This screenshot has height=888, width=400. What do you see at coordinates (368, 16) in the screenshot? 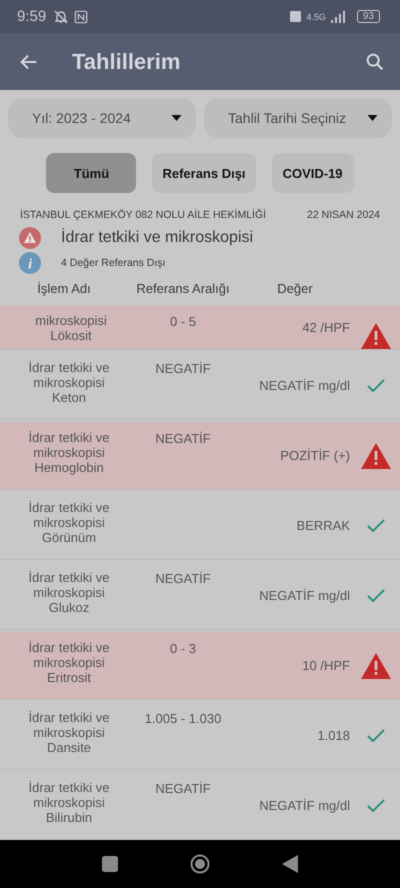
I see `battery-level: 93` at bounding box center [368, 16].